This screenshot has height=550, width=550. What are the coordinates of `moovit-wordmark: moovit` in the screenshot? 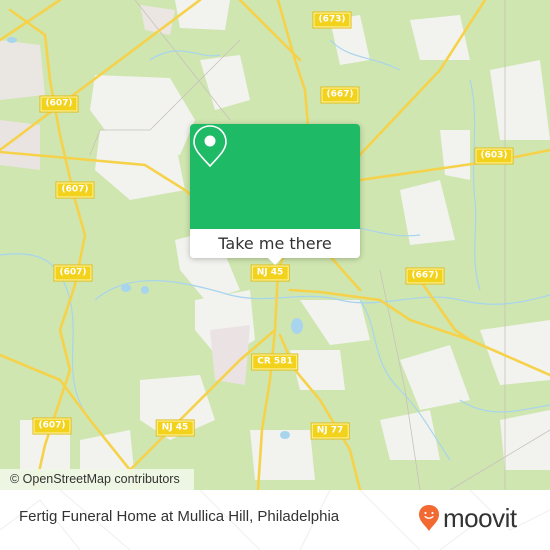 It's located at (480, 518).